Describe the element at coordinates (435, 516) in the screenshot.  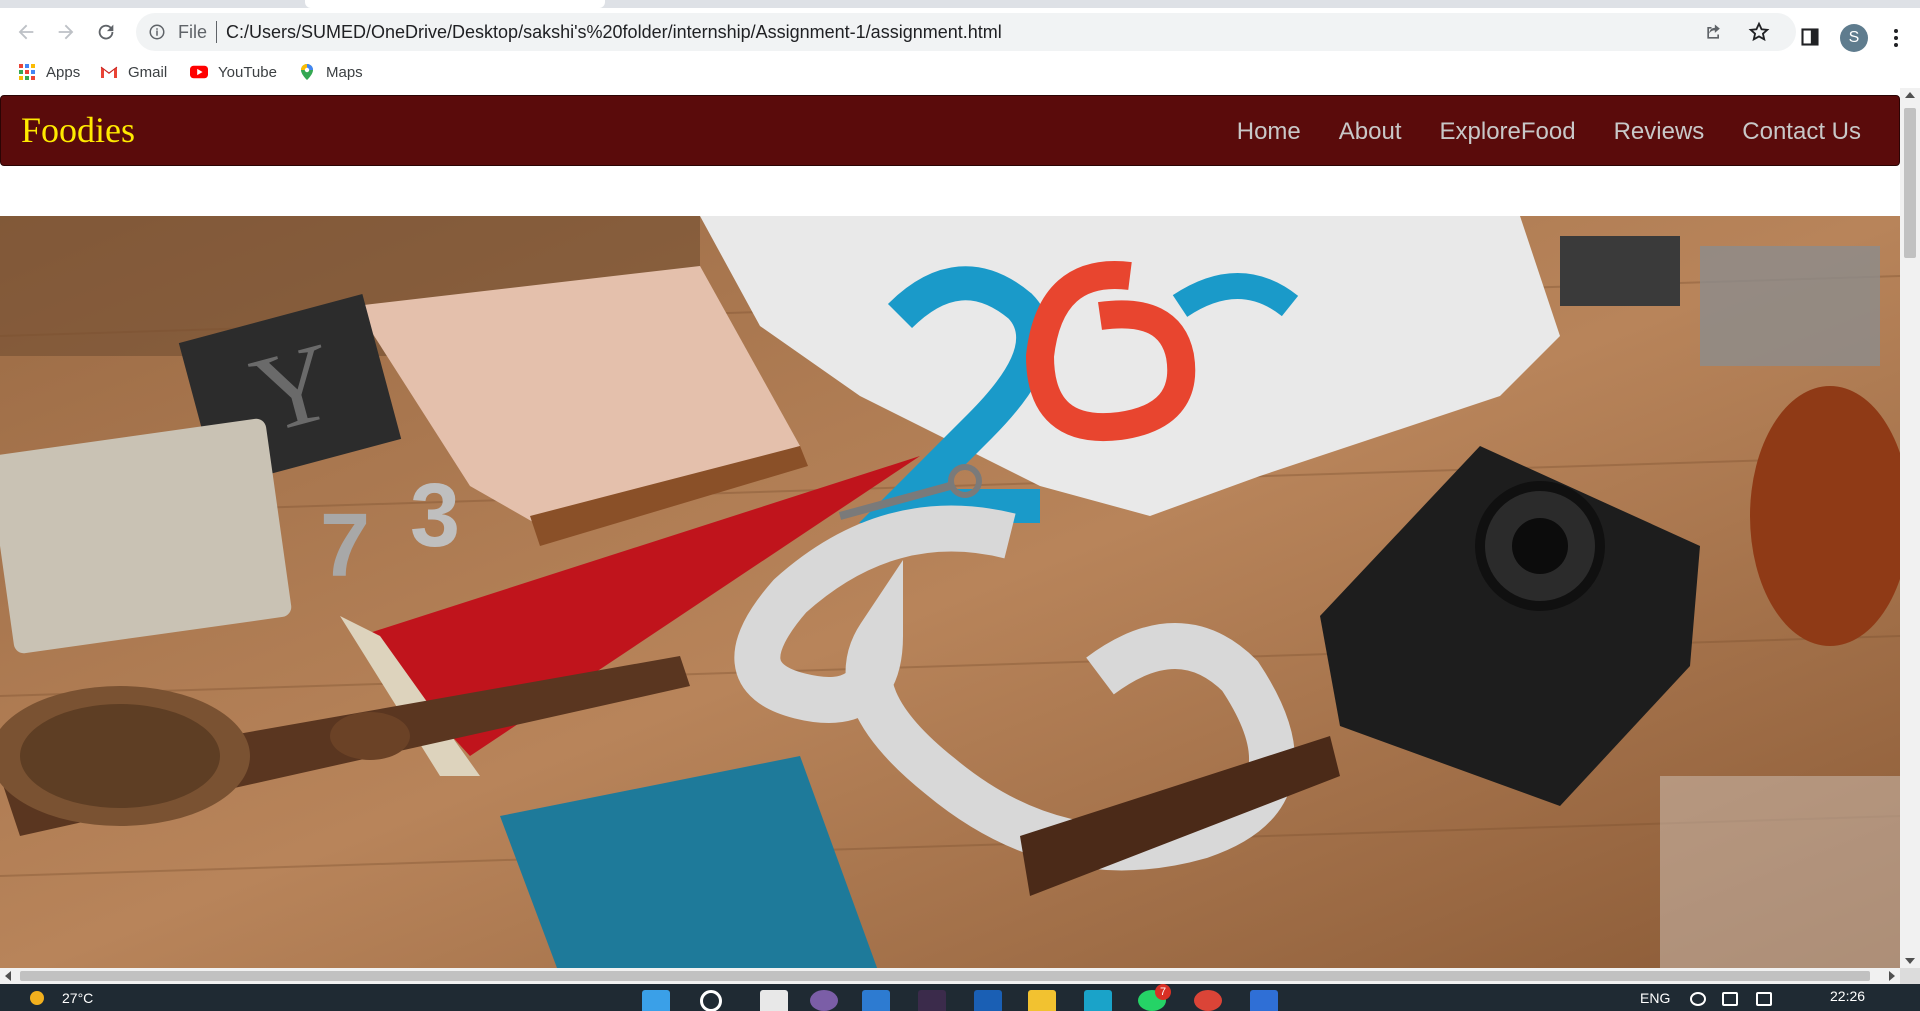
I see `svg-text: 3` at that location.